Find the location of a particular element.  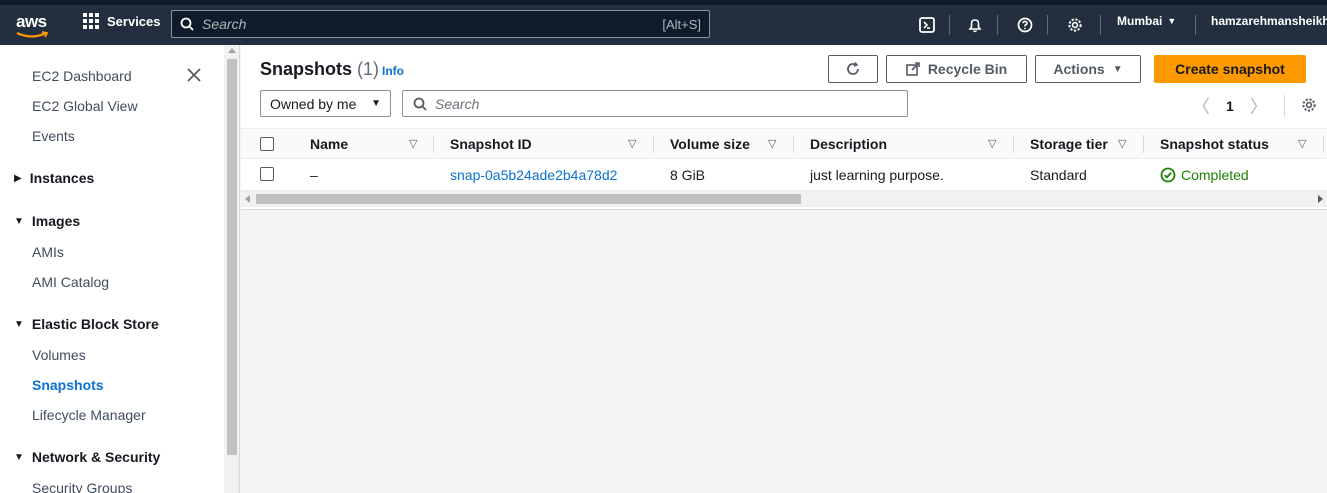

row-checkbox is located at coordinates (267, 174).